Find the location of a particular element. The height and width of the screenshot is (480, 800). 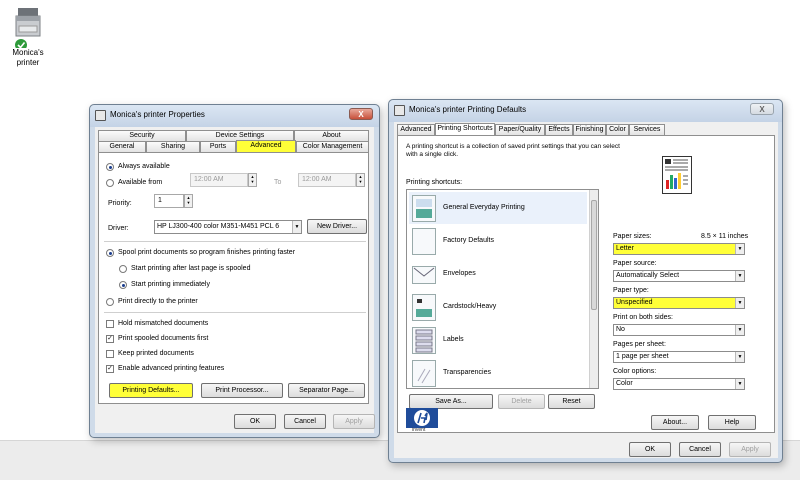

properties-close-button: X is located at coordinates (361, 114).